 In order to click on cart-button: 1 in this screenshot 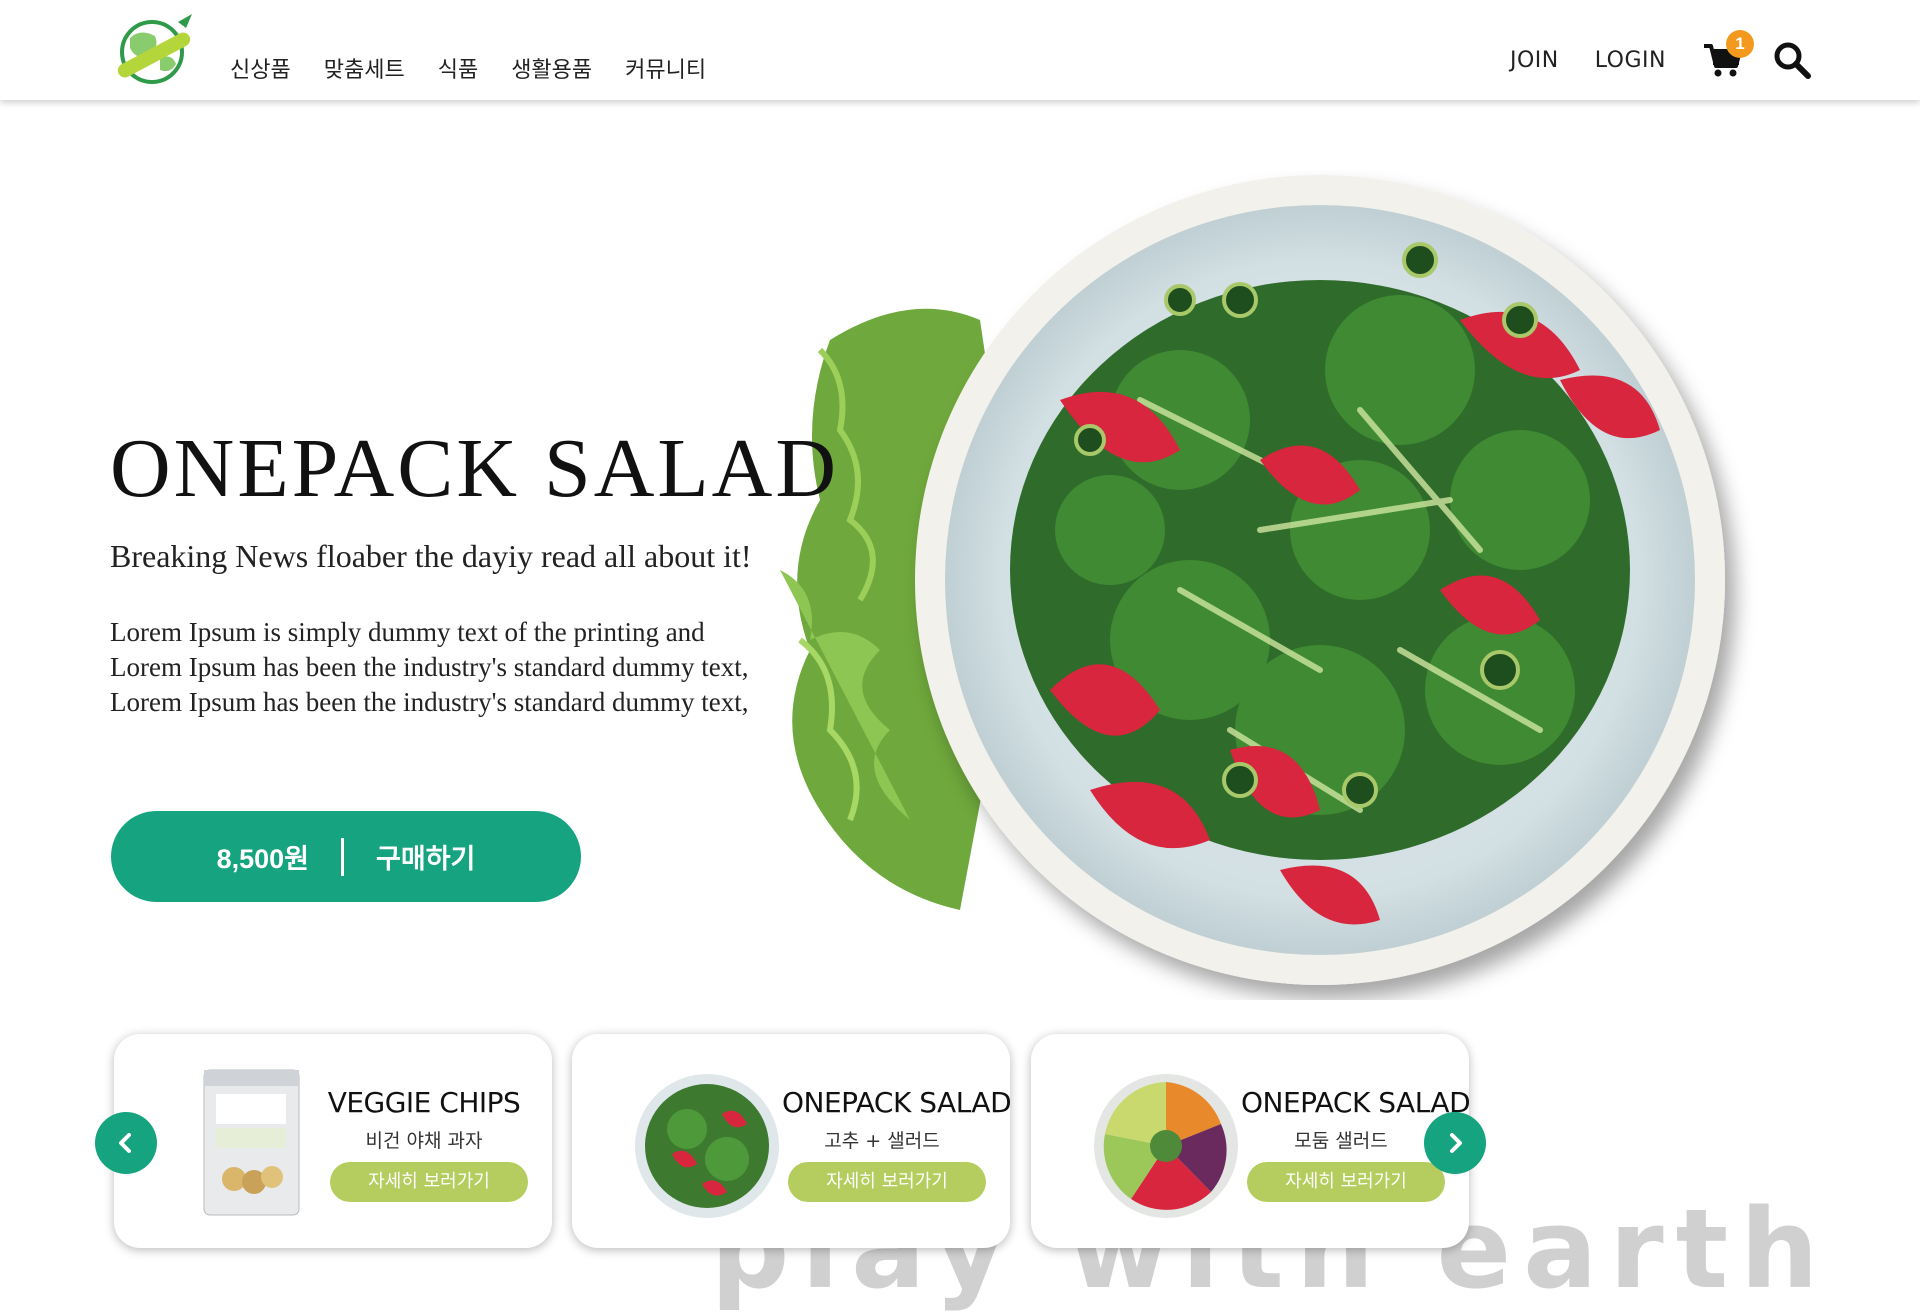, I will do `click(1728, 54)`.